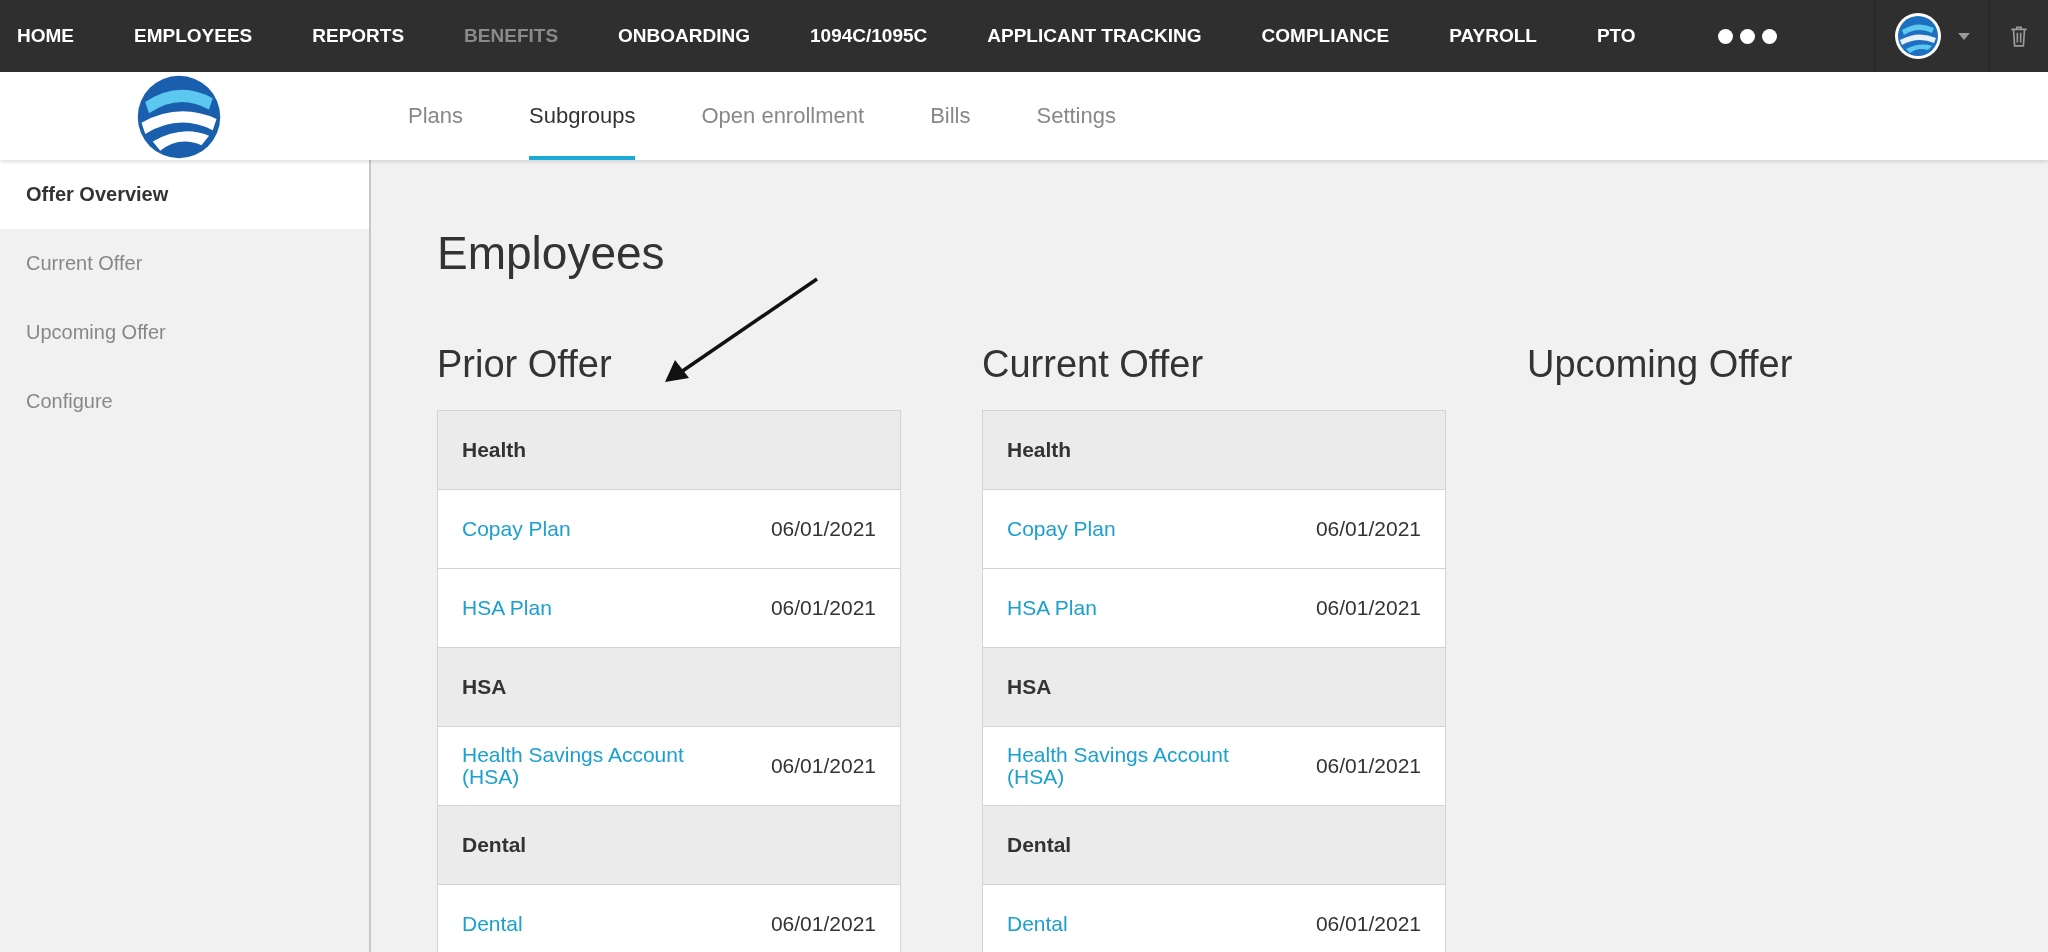  What do you see at coordinates (684, 36) in the screenshot?
I see `nav-link: ONBOARDING` at bounding box center [684, 36].